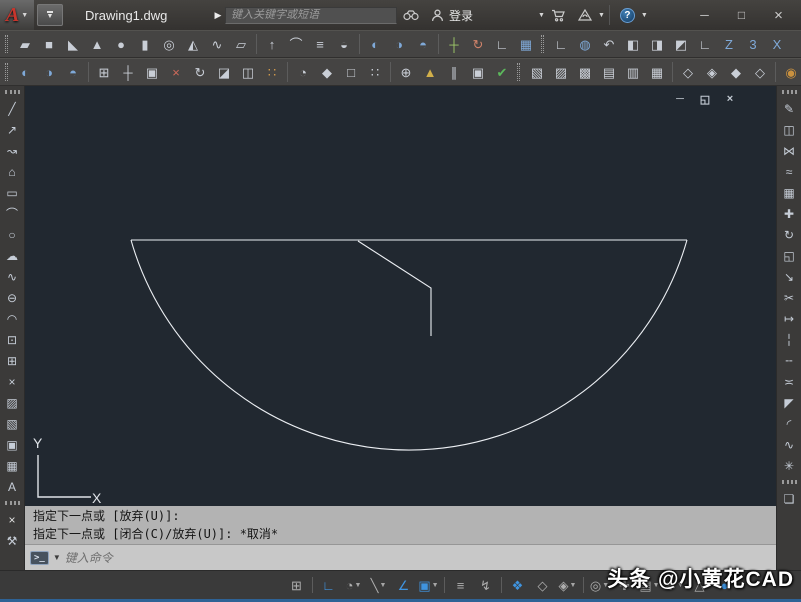 The image size is (801, 602). What do you see at coordinates (303, 72) in the screenshot?
I see `fillet-edge: ◔` at bounding box center [303, 72].